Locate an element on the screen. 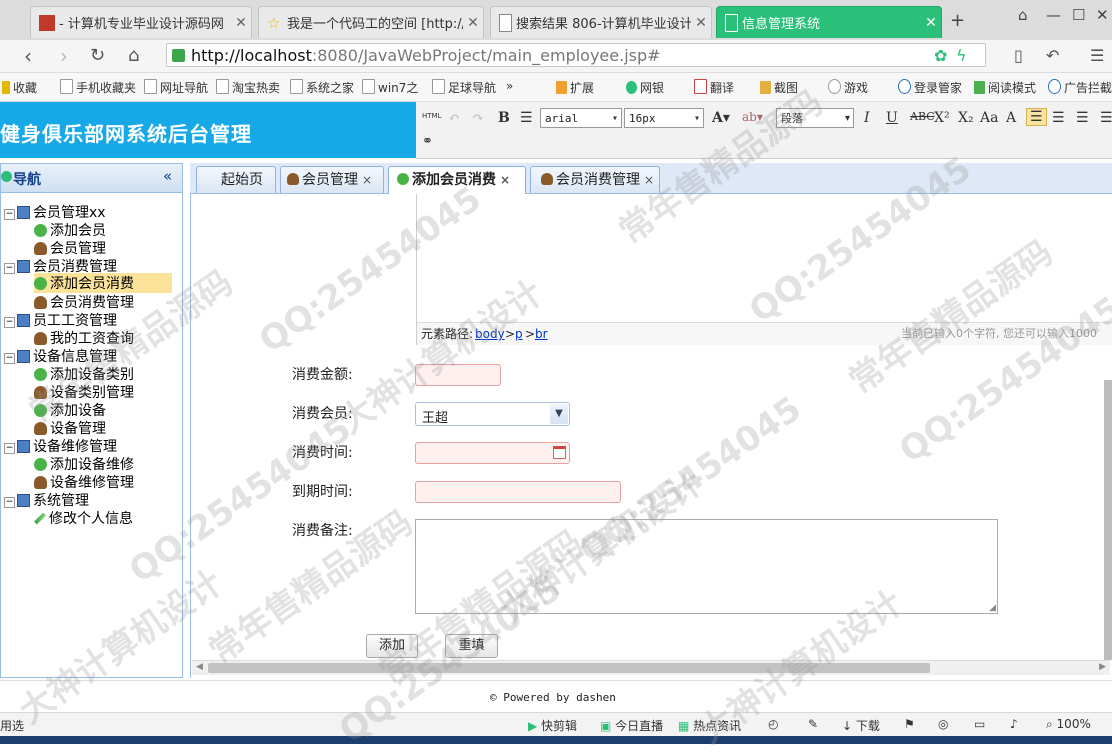  bookmark-item: 收藏 is located at coordinates (19, 87).